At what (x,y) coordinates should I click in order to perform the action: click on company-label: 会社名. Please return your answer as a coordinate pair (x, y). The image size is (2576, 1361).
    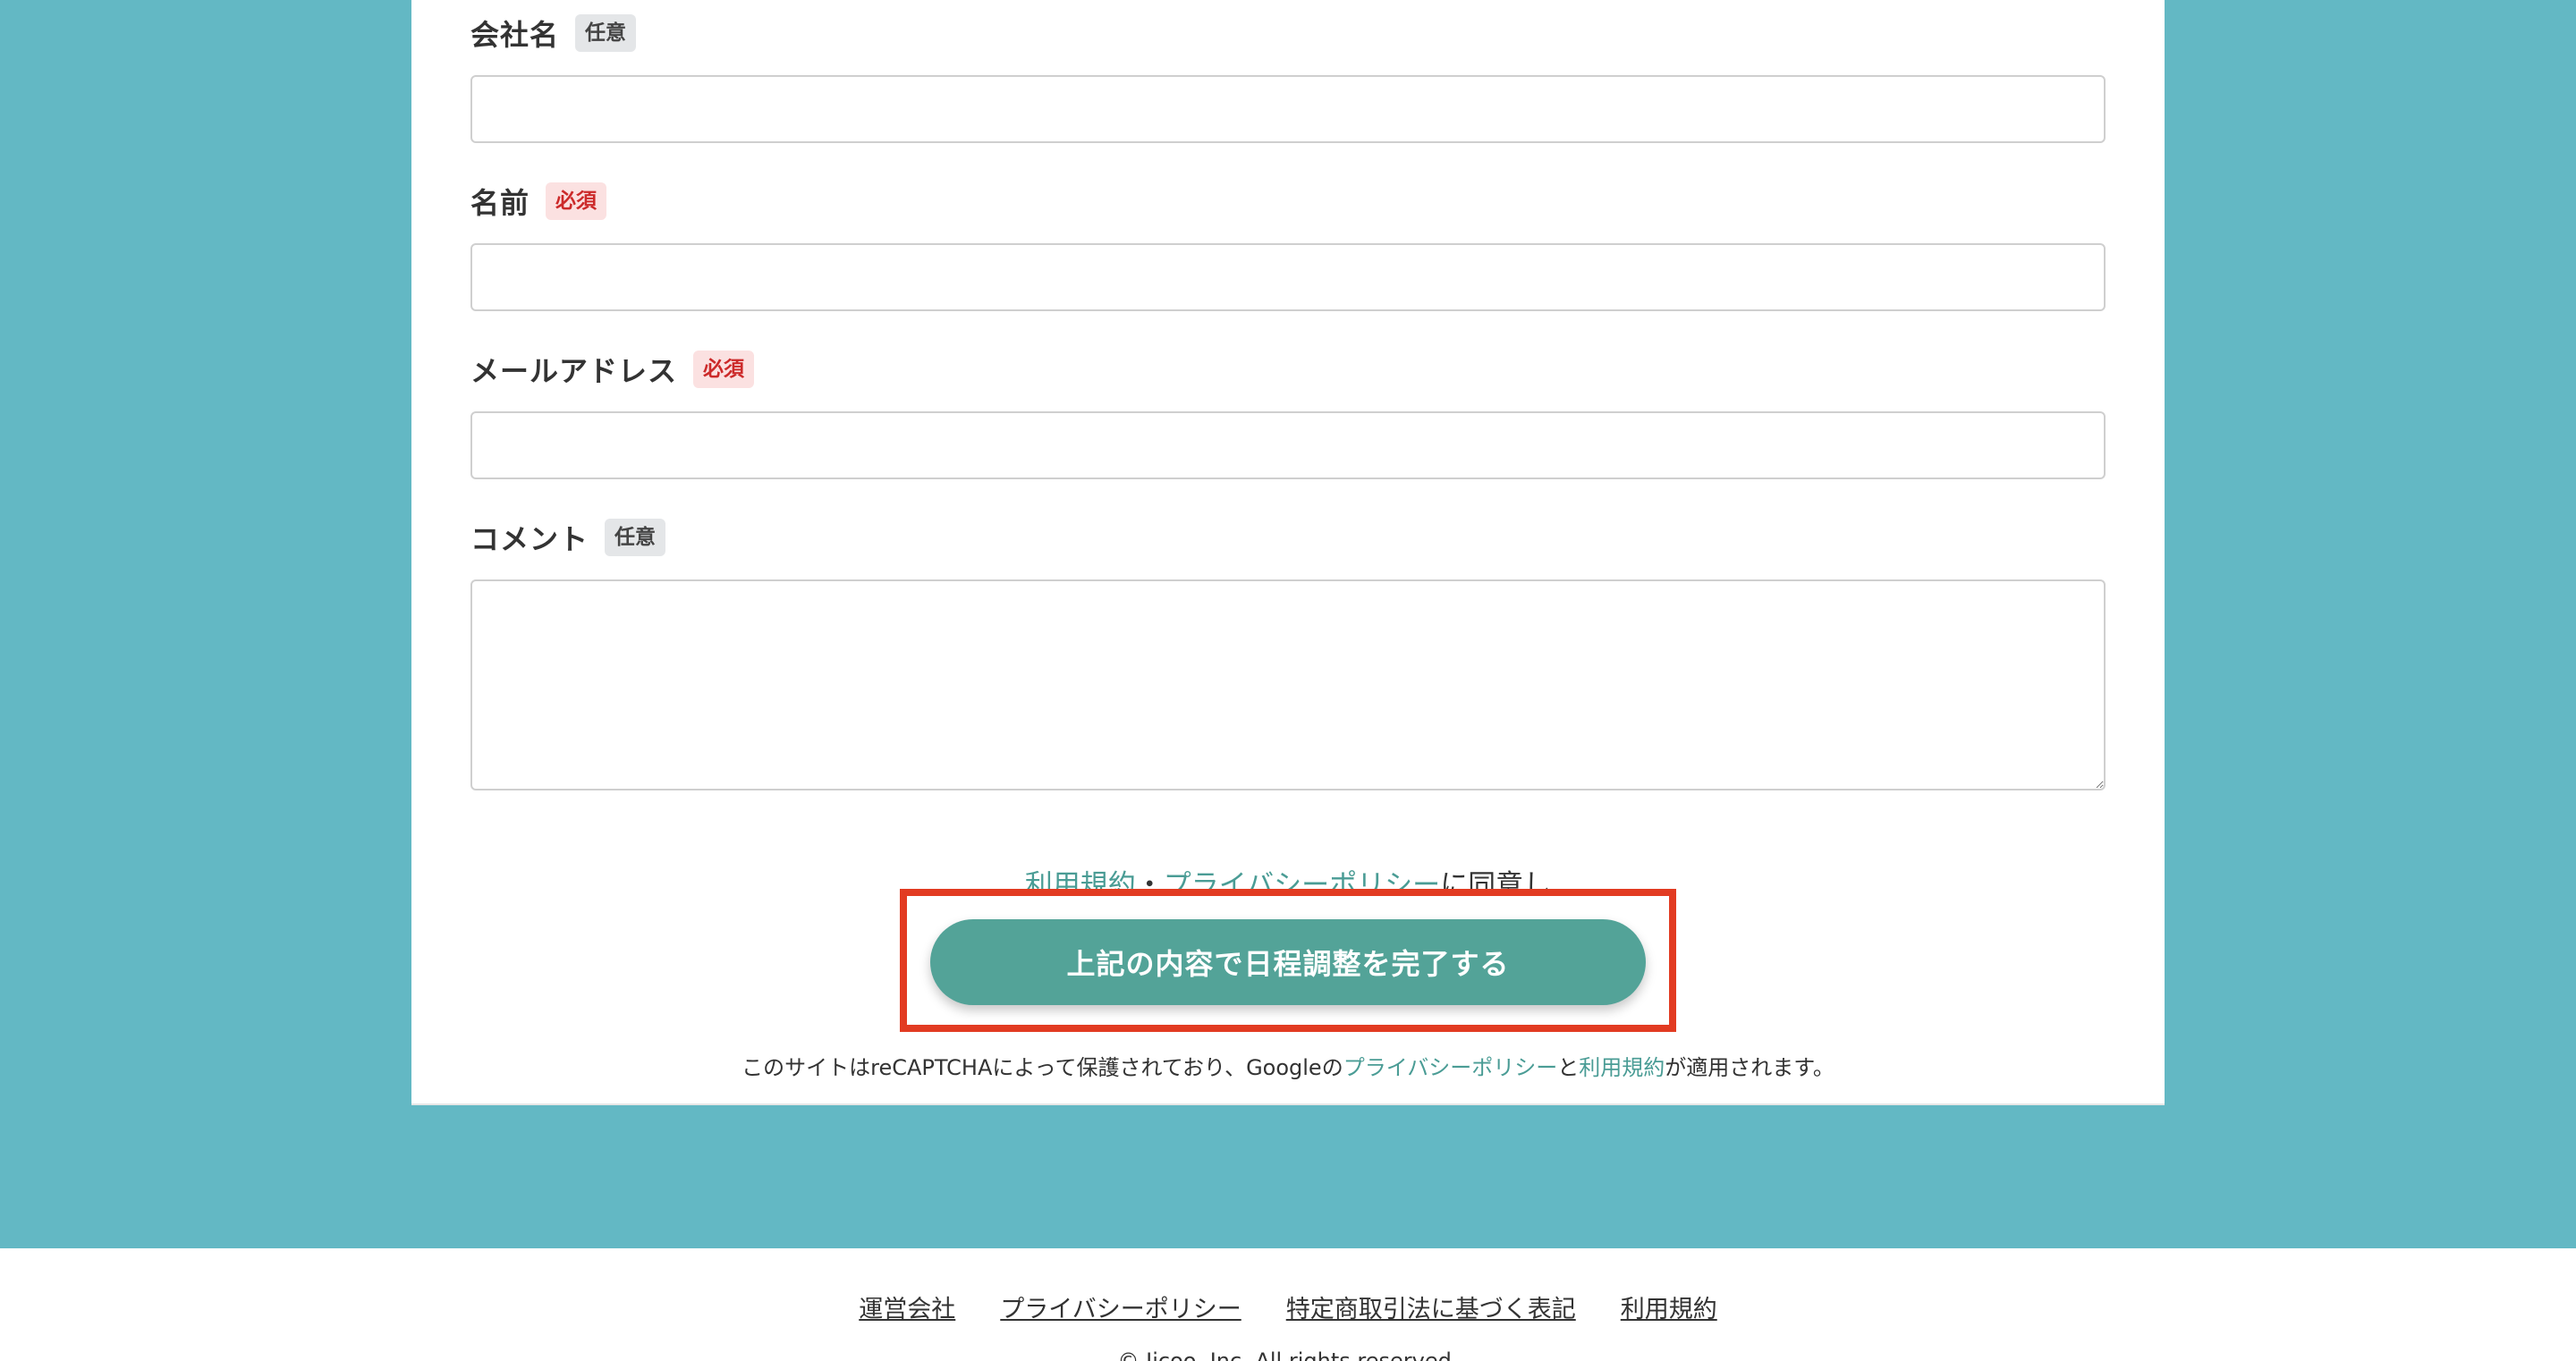
    Looking at the image, I should click on (515, 35).